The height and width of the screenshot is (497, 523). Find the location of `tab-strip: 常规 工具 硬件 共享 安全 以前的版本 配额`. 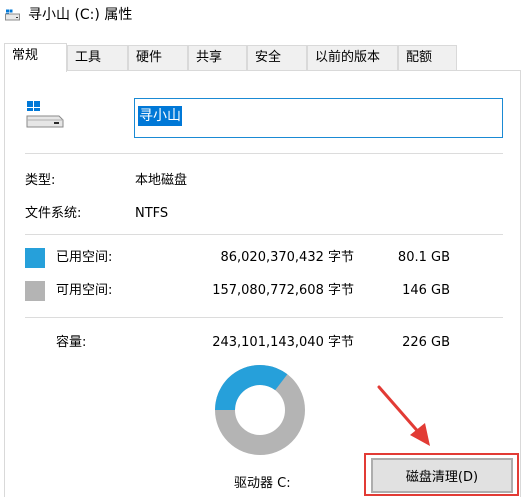

tab-strip: 常规 工具 硬件 共享 安全 以前的版本 配额 is located at coordinates (261, 57).